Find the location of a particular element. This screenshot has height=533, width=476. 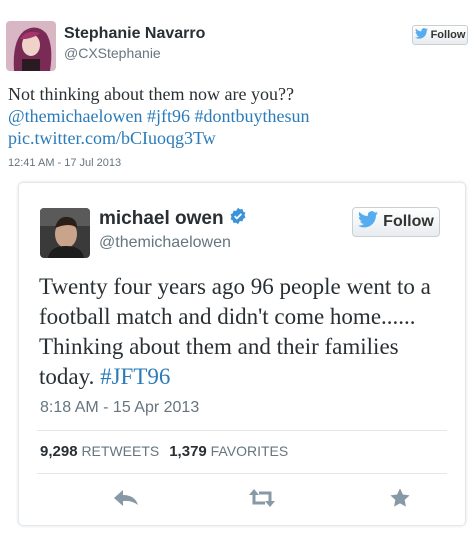

retweet-icon is located at coordinates (262, 498).